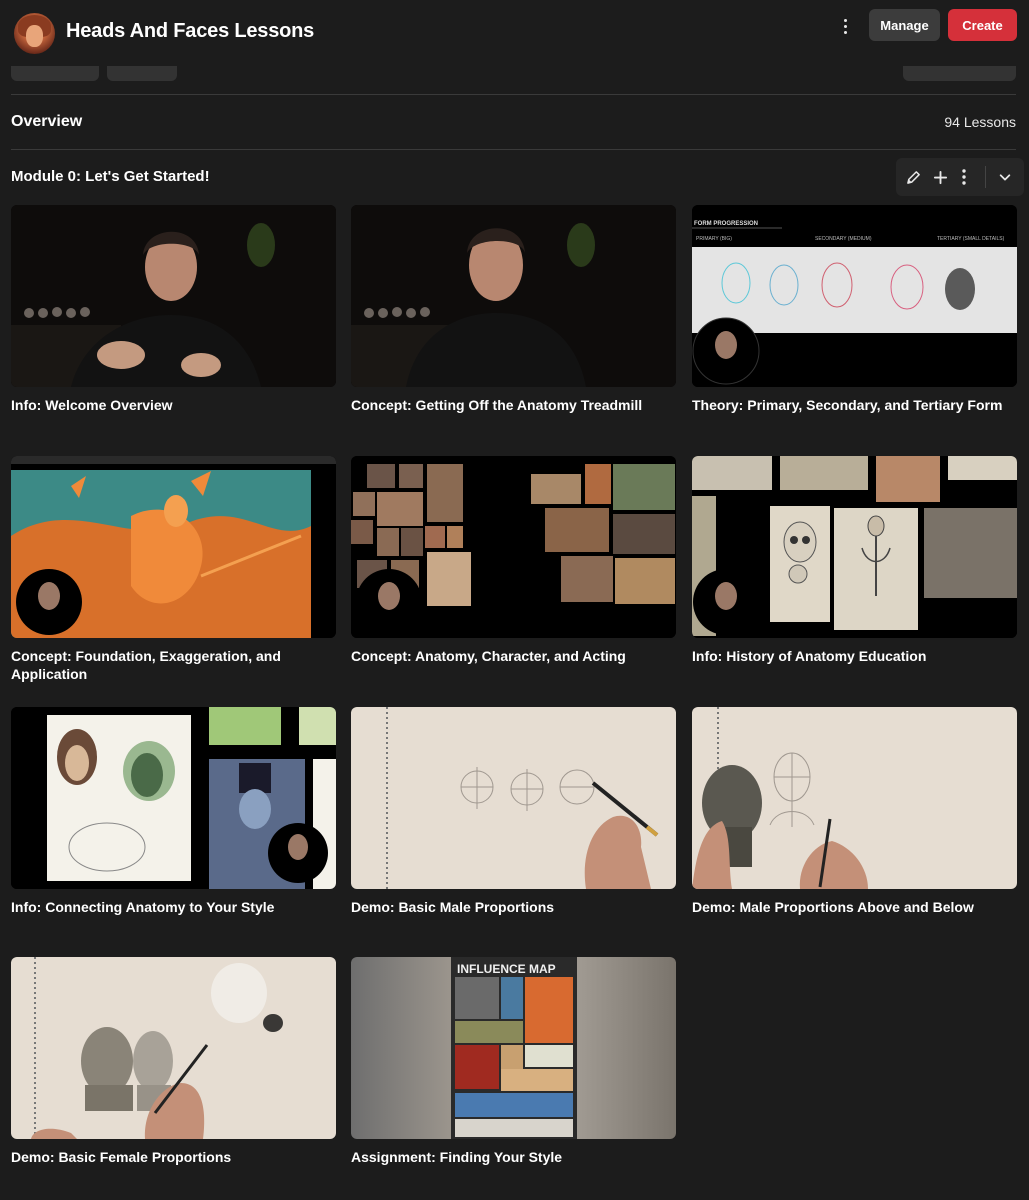 The width and height of the screenshot is (1029, 1200). What do you see at coordinates (506, 969) in the screenshot?
I see `thumb-heading: INFLUENCE MAP` at bounding box center [506, 969].